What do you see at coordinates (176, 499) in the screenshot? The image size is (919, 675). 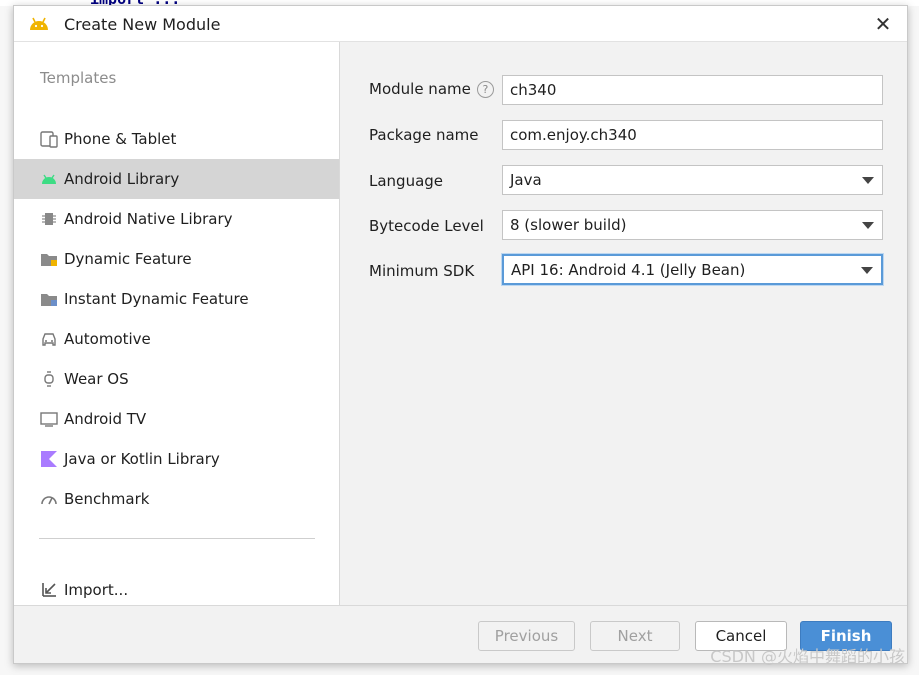 I see `template-benchmark: Benchmark` at bounding box center [176, 499].